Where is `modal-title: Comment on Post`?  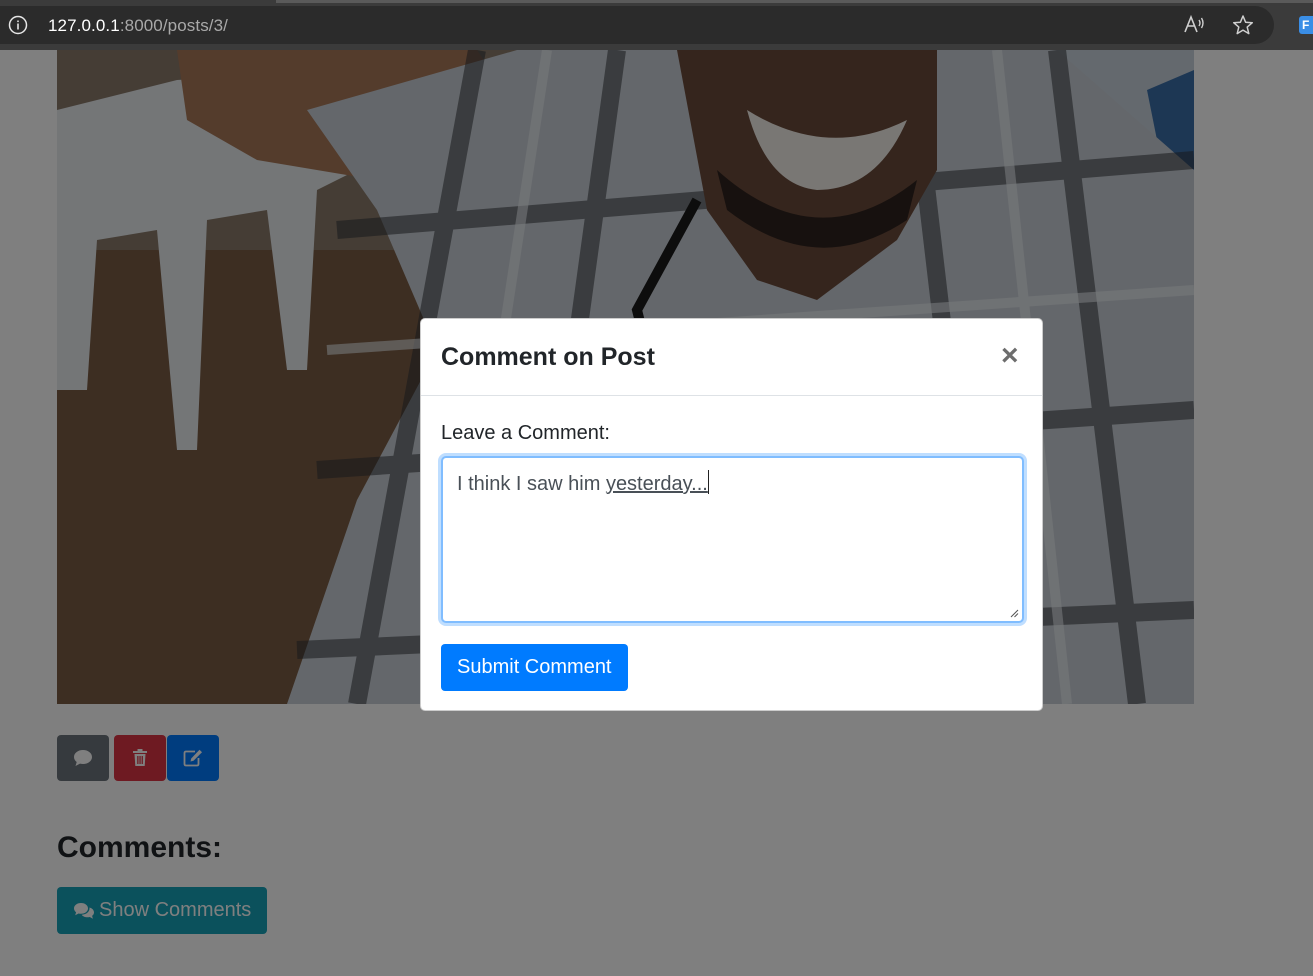
modal-title: Comment on Post is located at coordinates (548, 357).